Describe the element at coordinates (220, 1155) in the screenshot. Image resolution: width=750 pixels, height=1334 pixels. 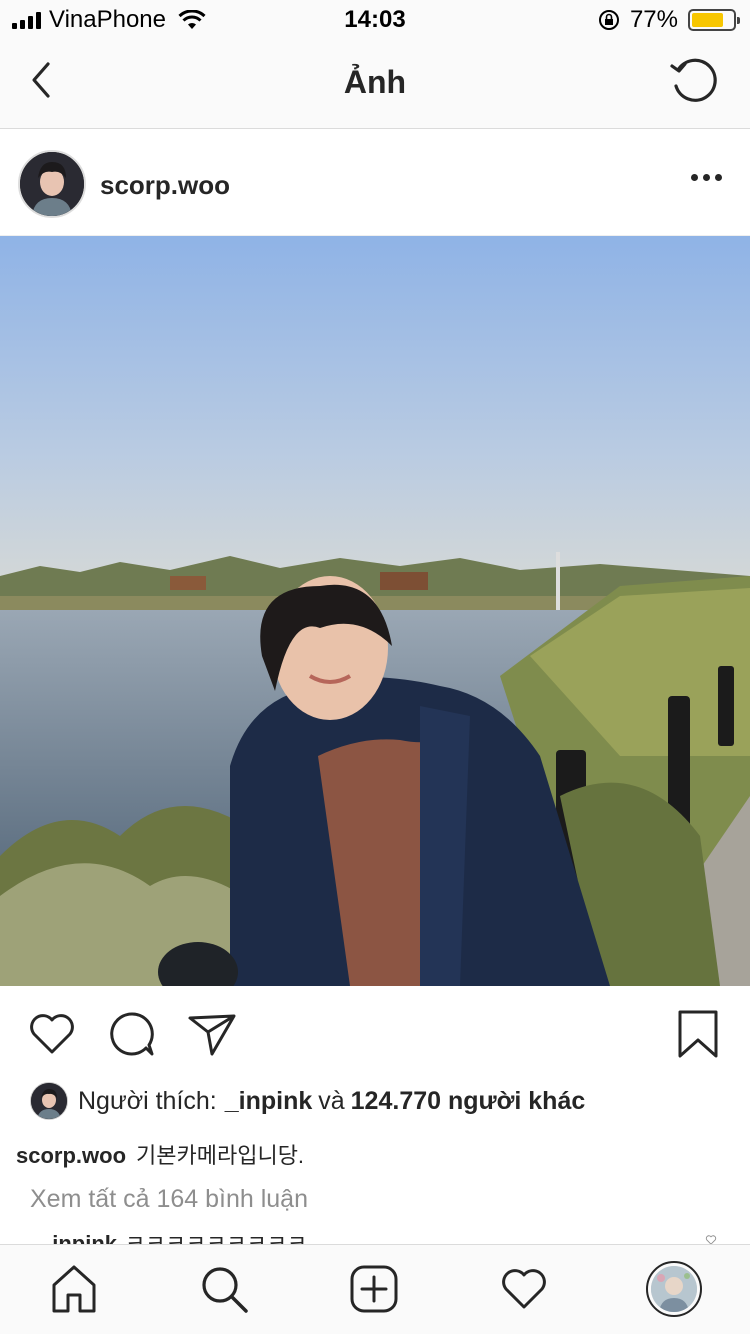
I see `caption-text: 기본카메라입니당.` at that location.